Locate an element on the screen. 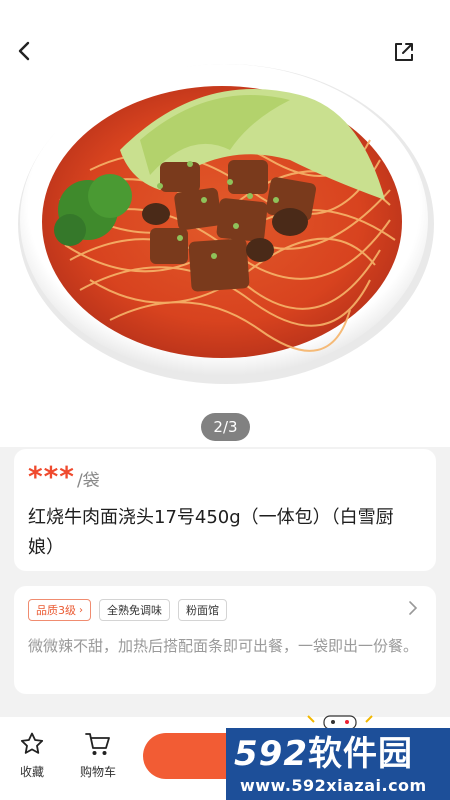  share-icon is located at coordinates (404, 52).